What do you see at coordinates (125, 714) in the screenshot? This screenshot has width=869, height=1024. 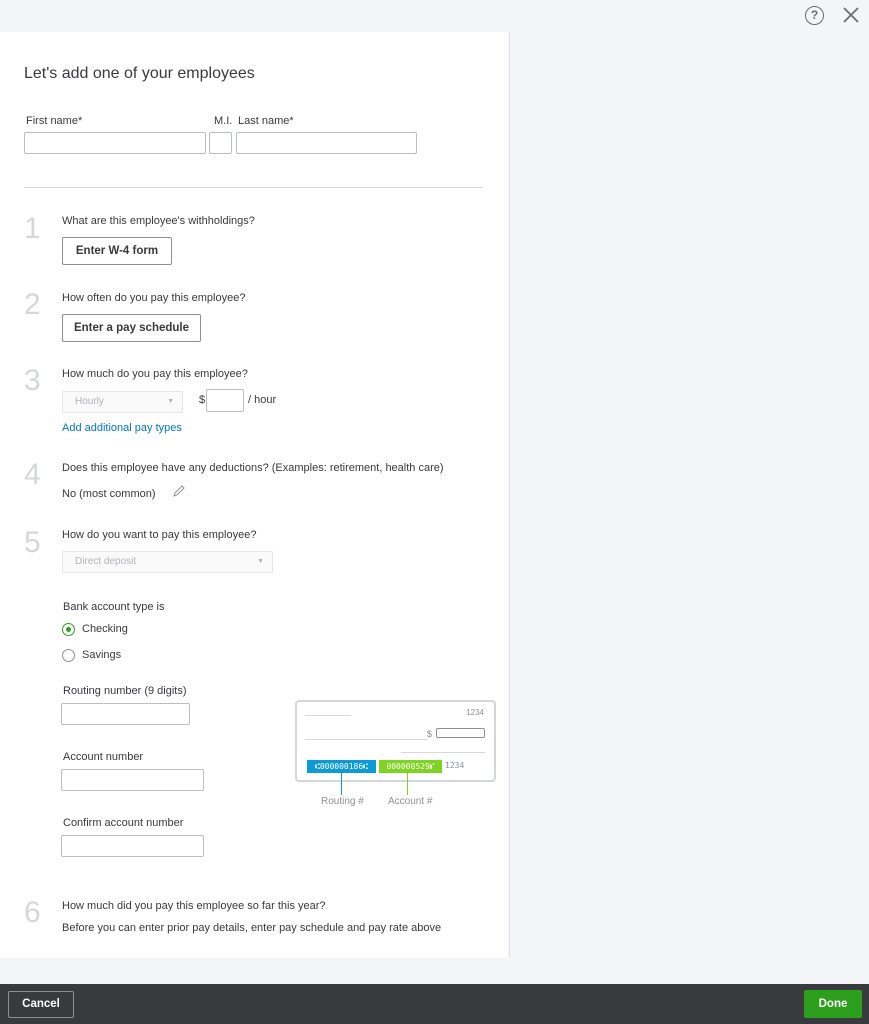 I see `routing-number-input` at bounding box center [125, 714].